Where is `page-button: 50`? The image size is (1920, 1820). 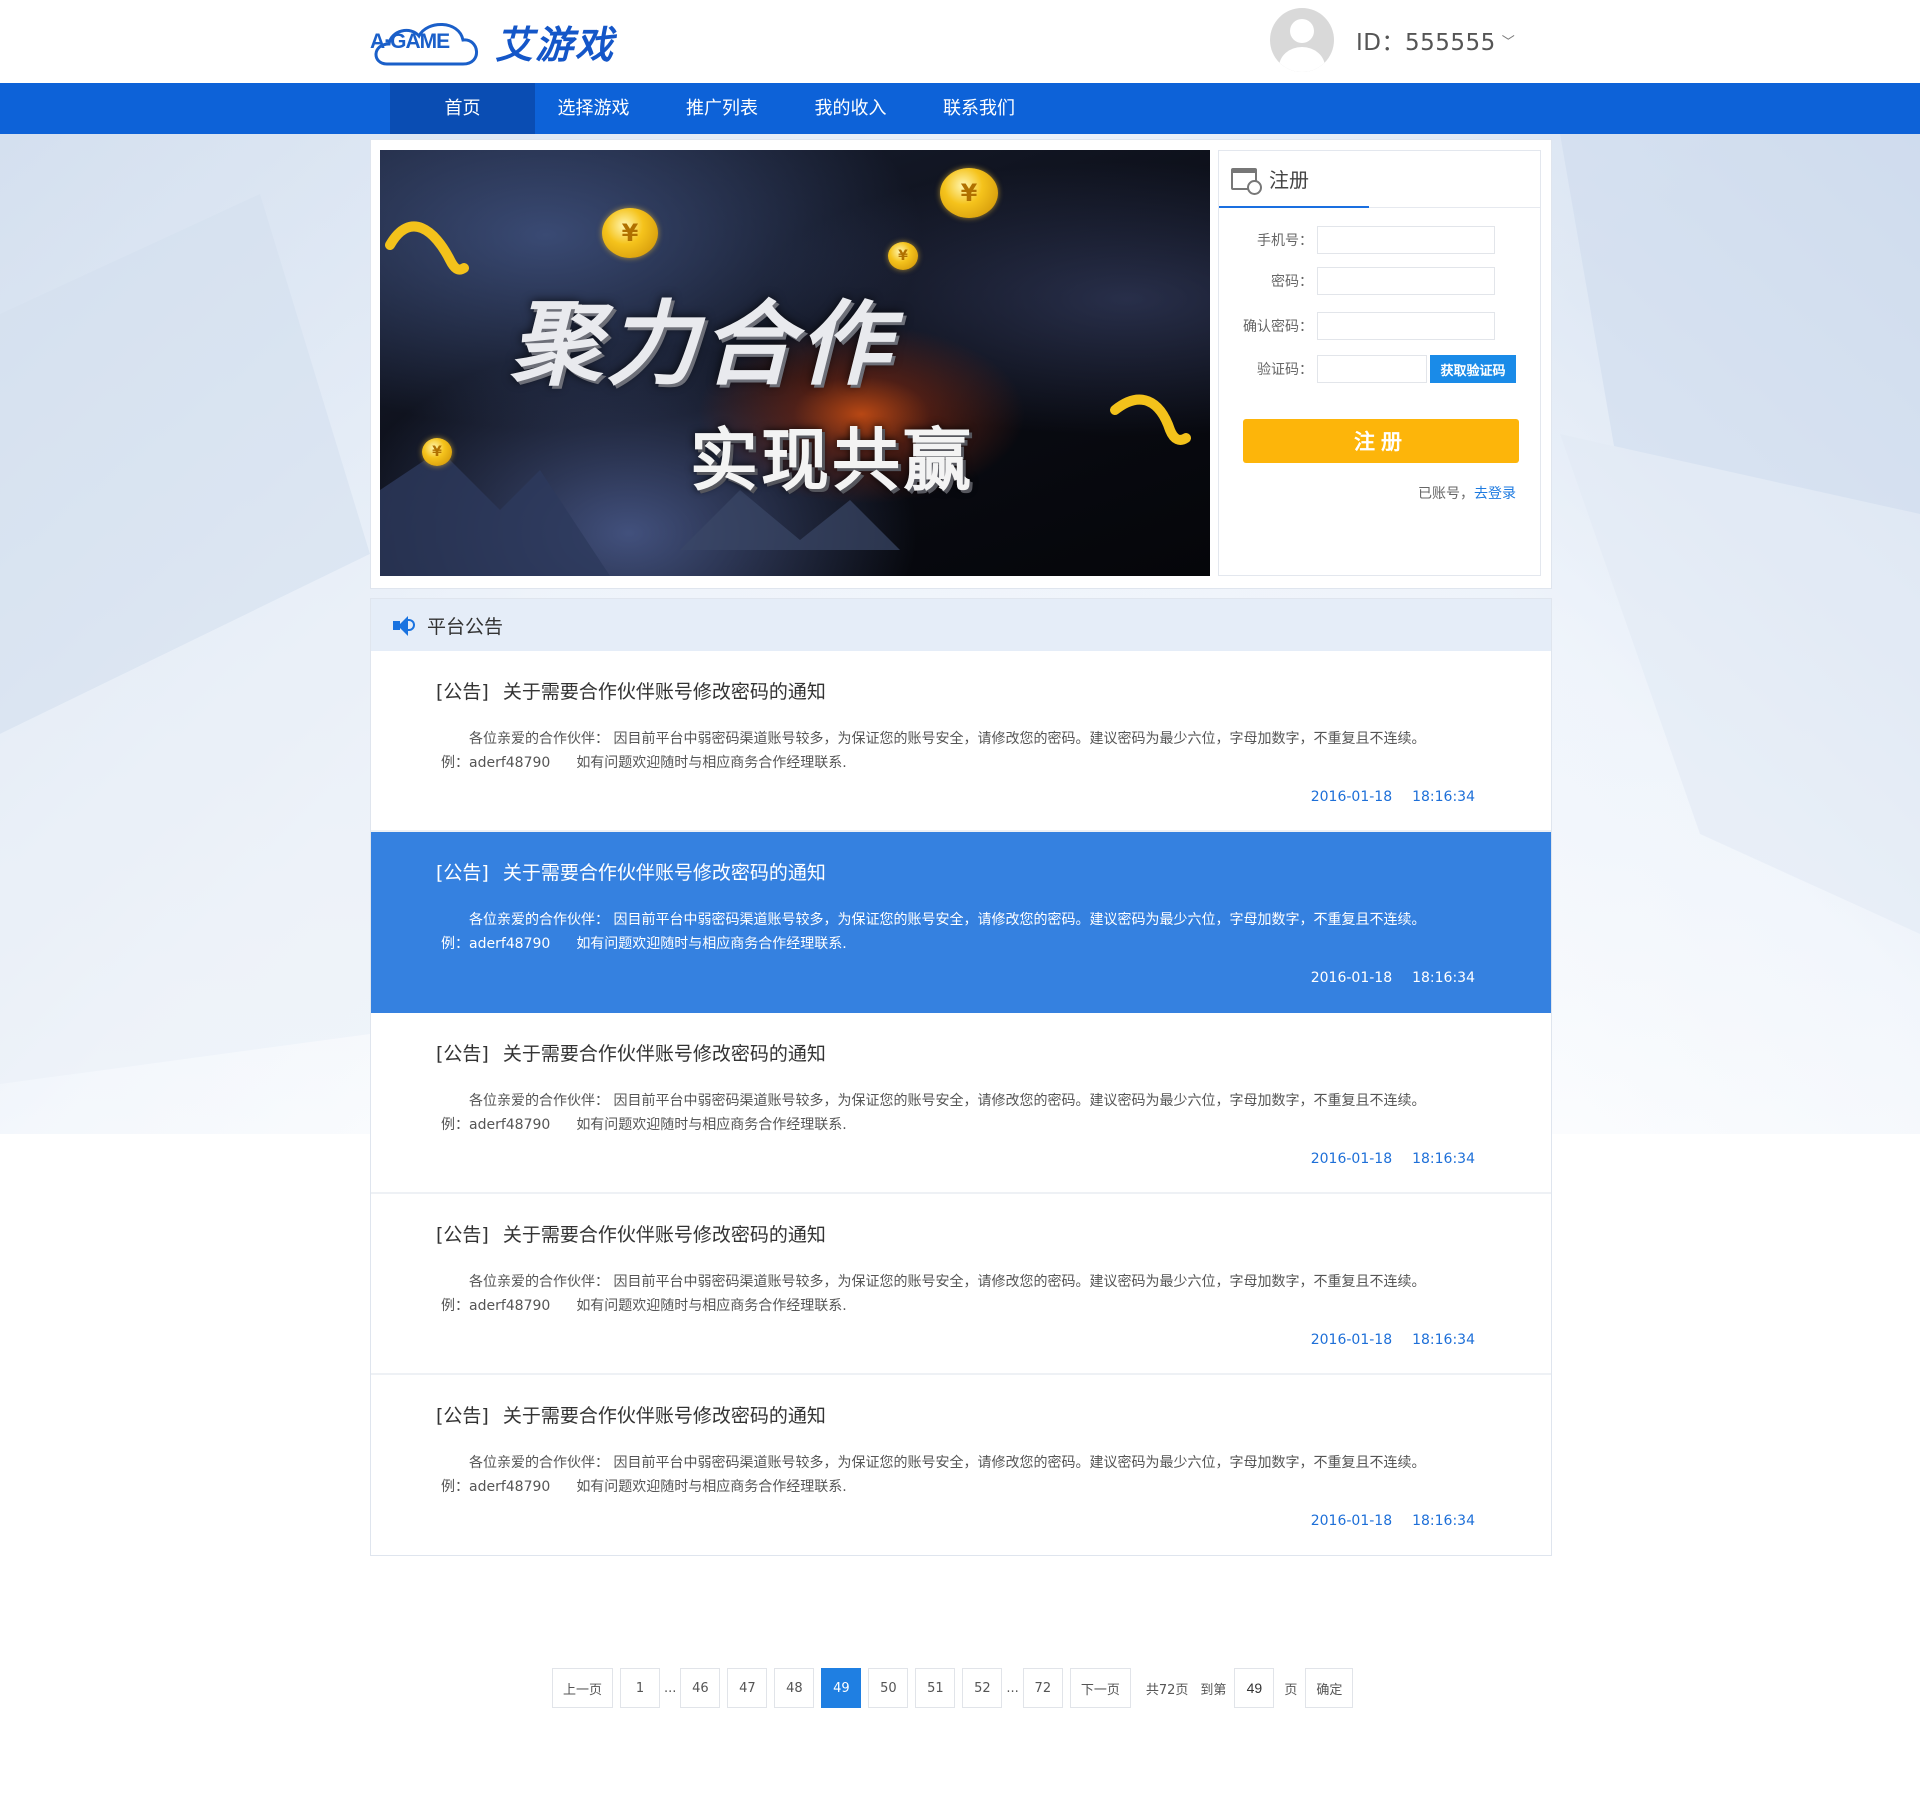 page-button: 50 is located at coordinates (888, 1688).